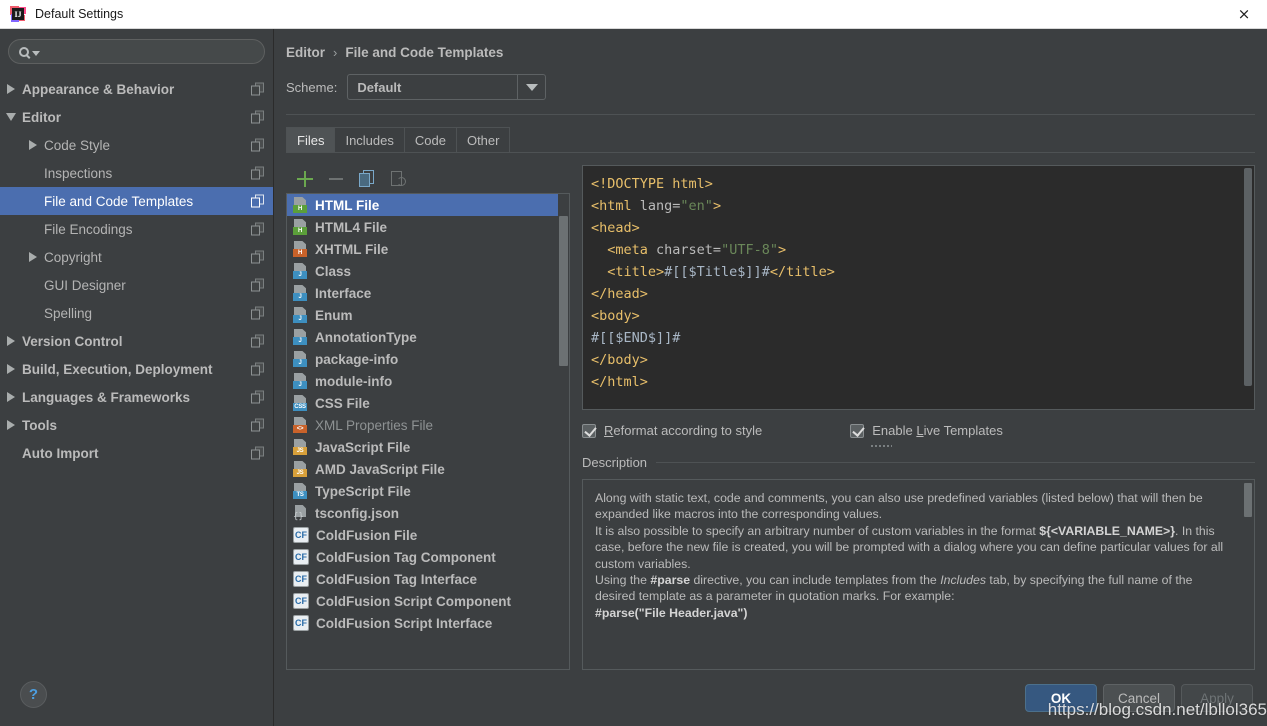 Image resolution: width=1267 pixels, height=726 pixels. What do you see at coordinates (428, 469) in the screenshot?
I see `list-item: JS AMD JavaScript File` at bounding box center [428, 469].